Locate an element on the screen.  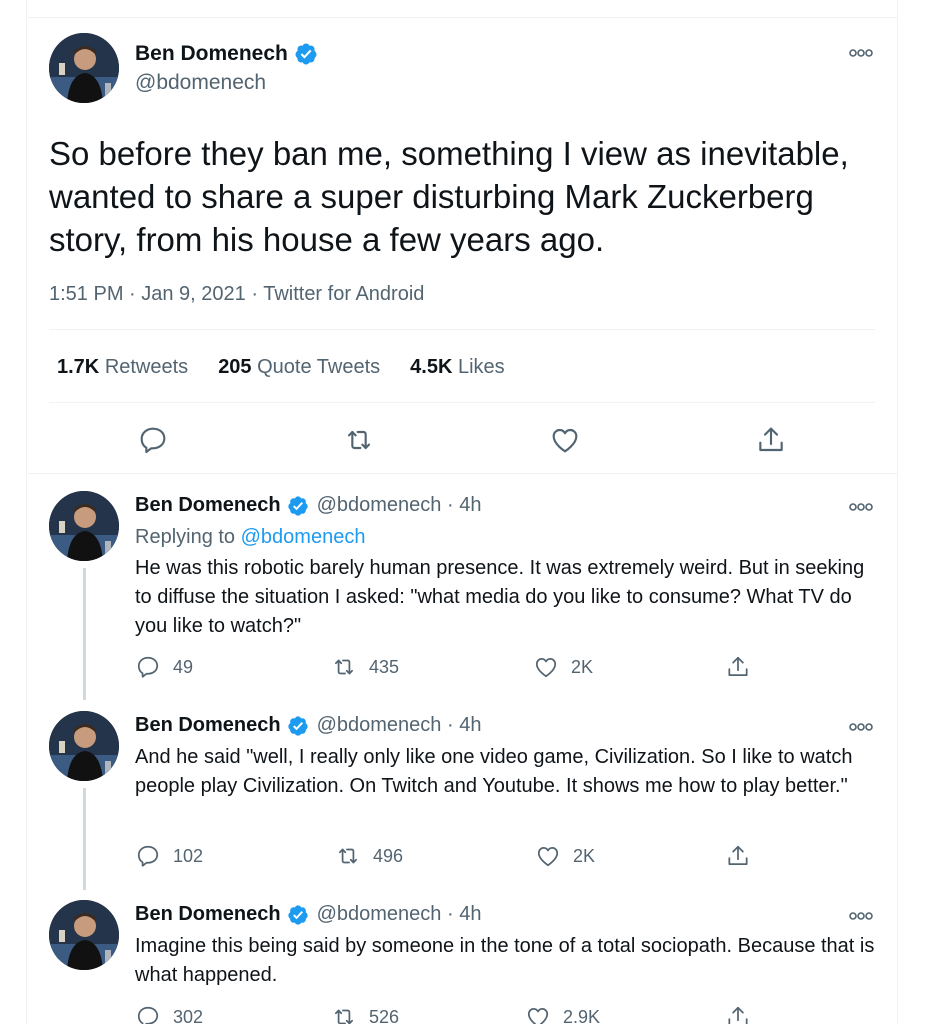
likes-label: Likes is located at coordinates (481, 367).